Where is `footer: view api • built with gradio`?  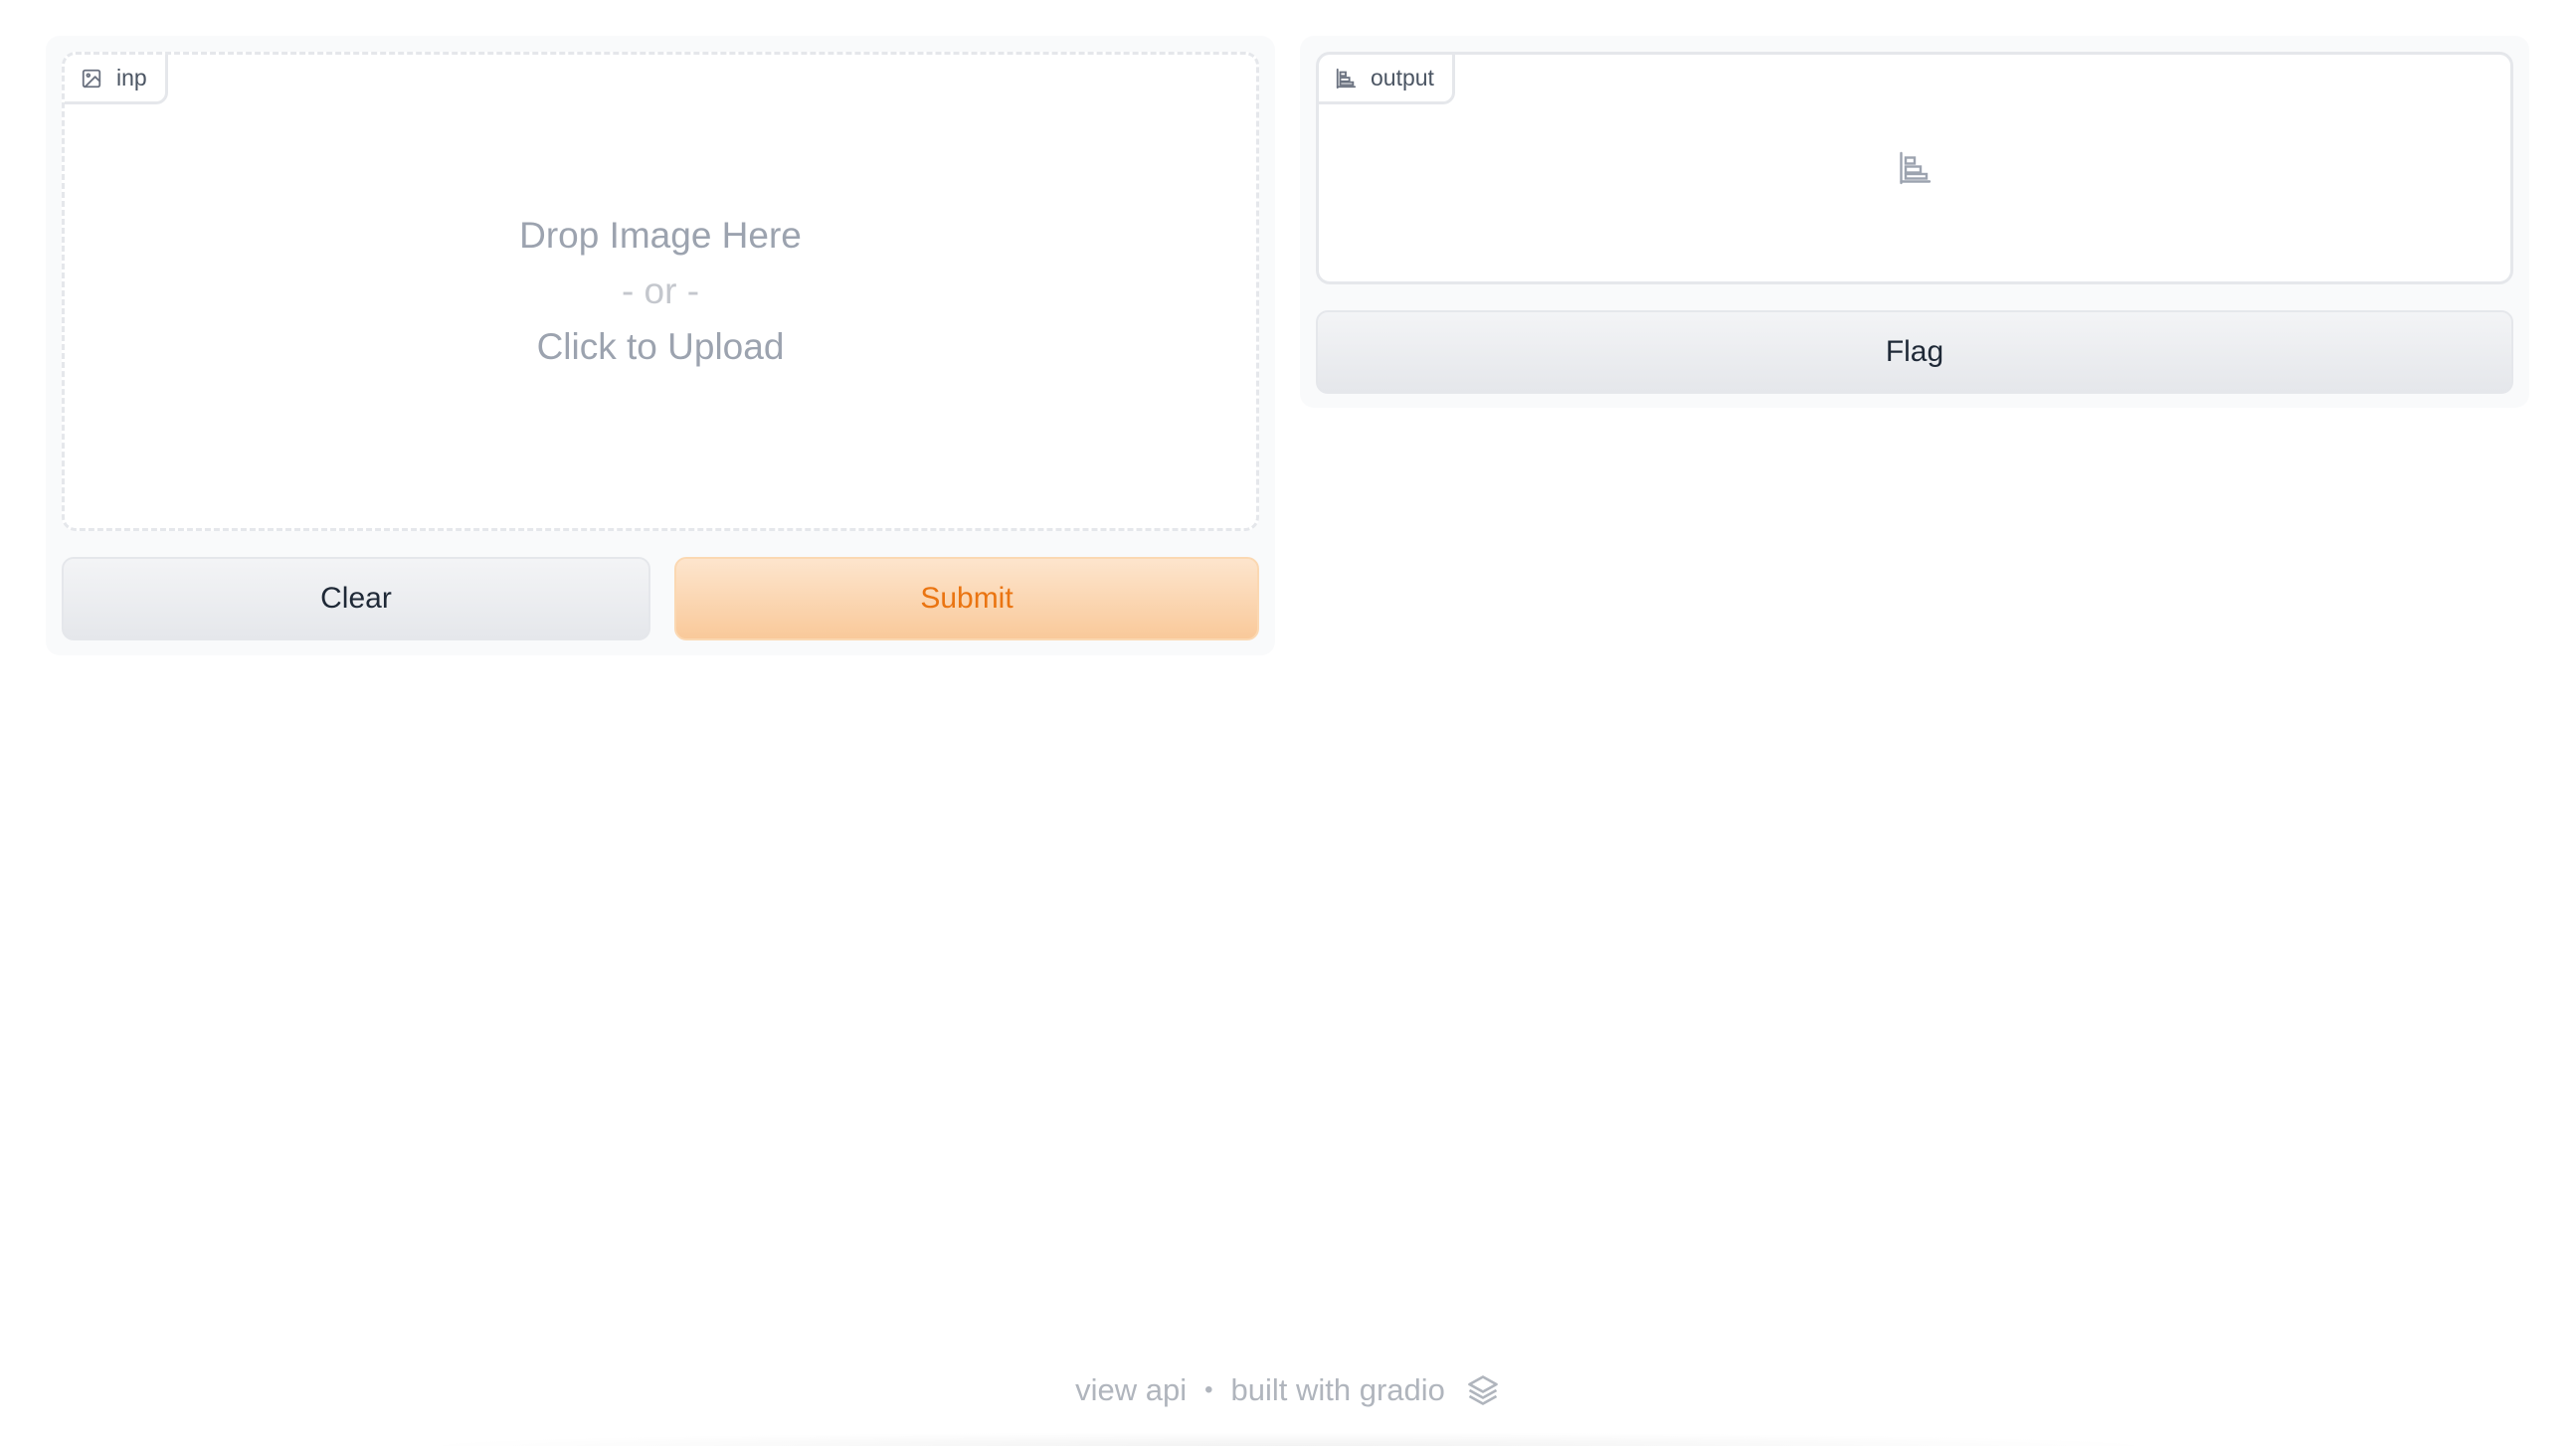 footer: view api • built with gradio is located at coordinates (1288, 1390).